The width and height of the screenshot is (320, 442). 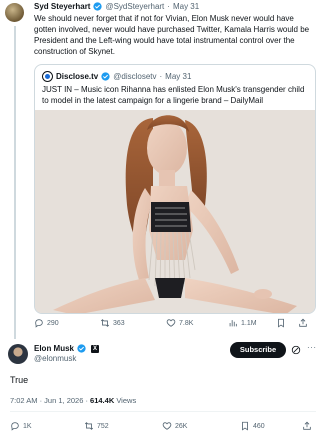 I want to click on views-button: 1.1M, so click(x=242, y=323).